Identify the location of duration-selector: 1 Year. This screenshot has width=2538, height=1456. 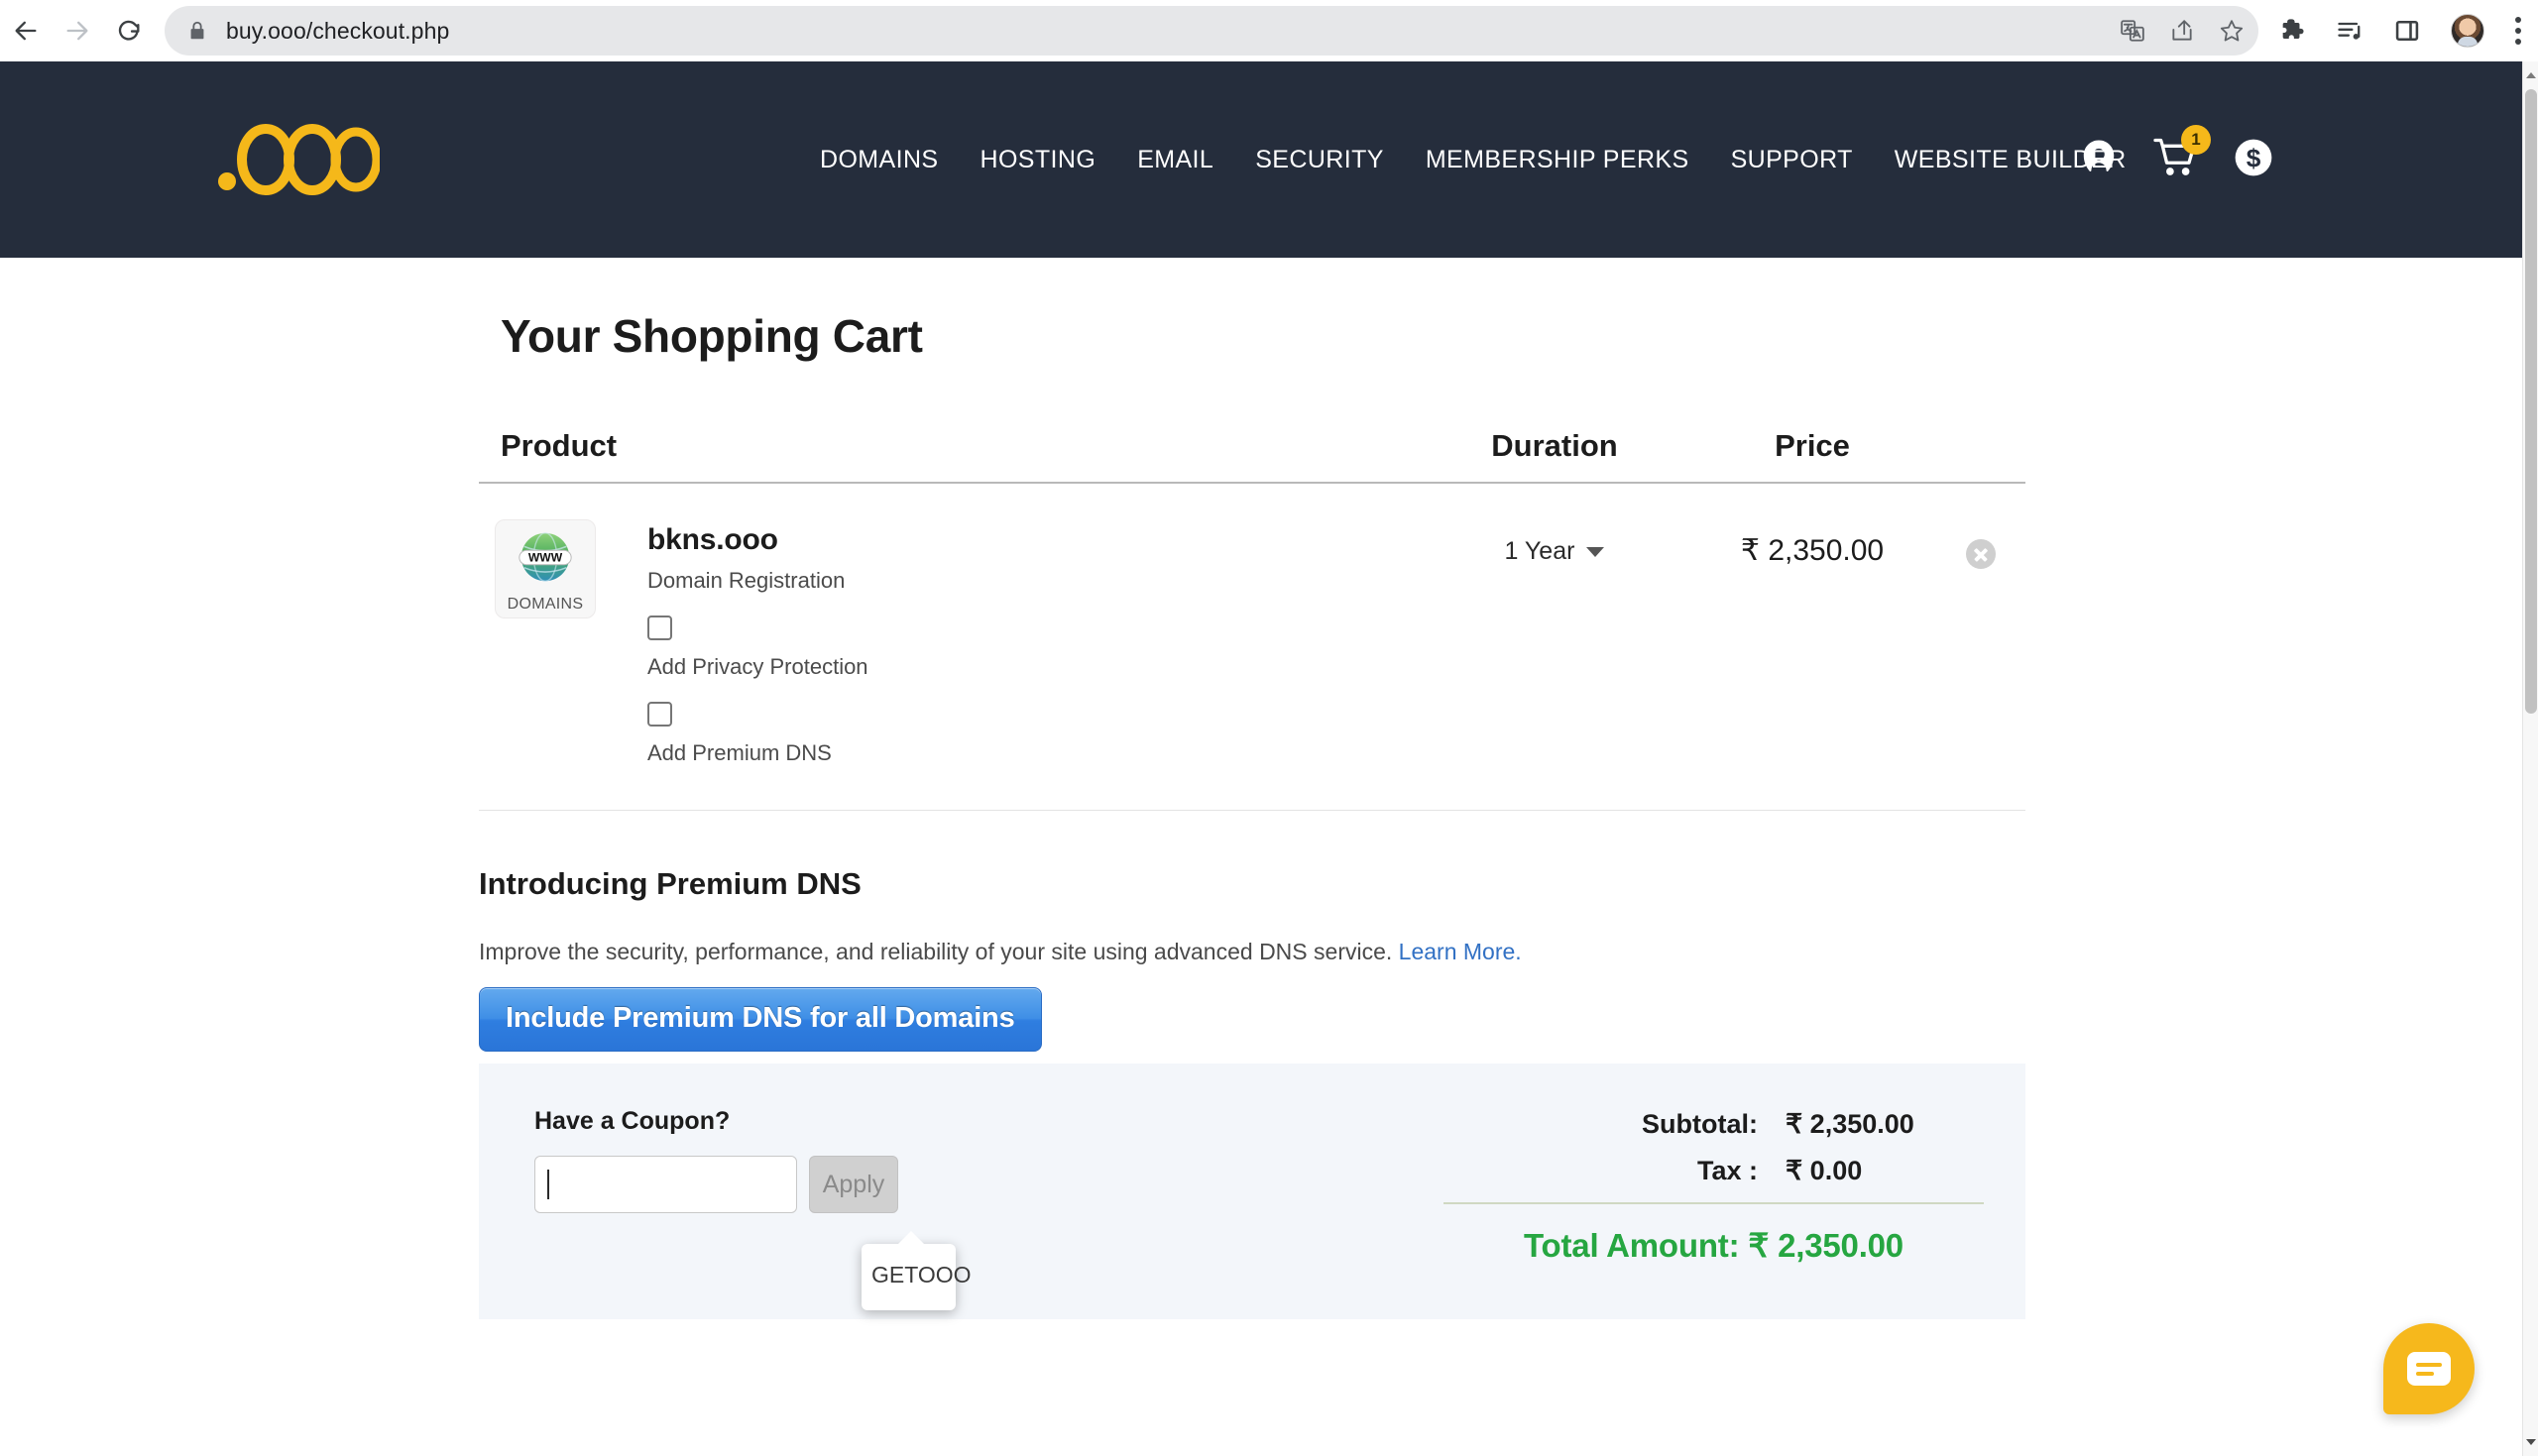
(1554, 542).